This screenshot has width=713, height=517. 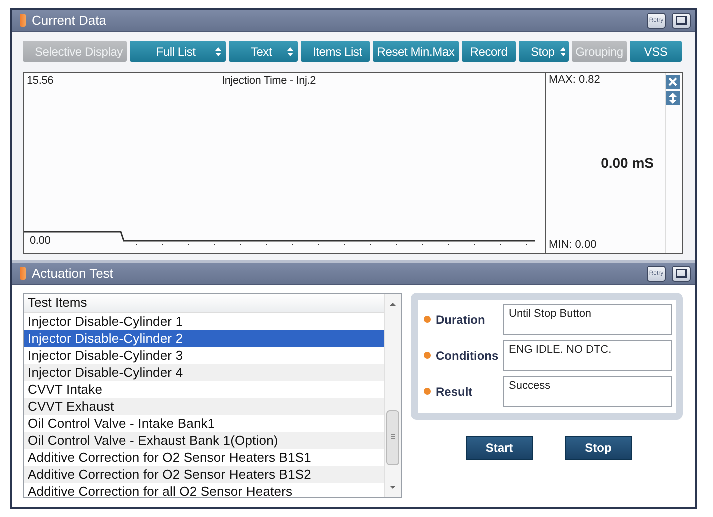 What do you see at coordinates (204, 490) in the screenshot?
I see `test-item: Additive Correction for all O2 Sensor Heaters` at bounding box center [204, 490].